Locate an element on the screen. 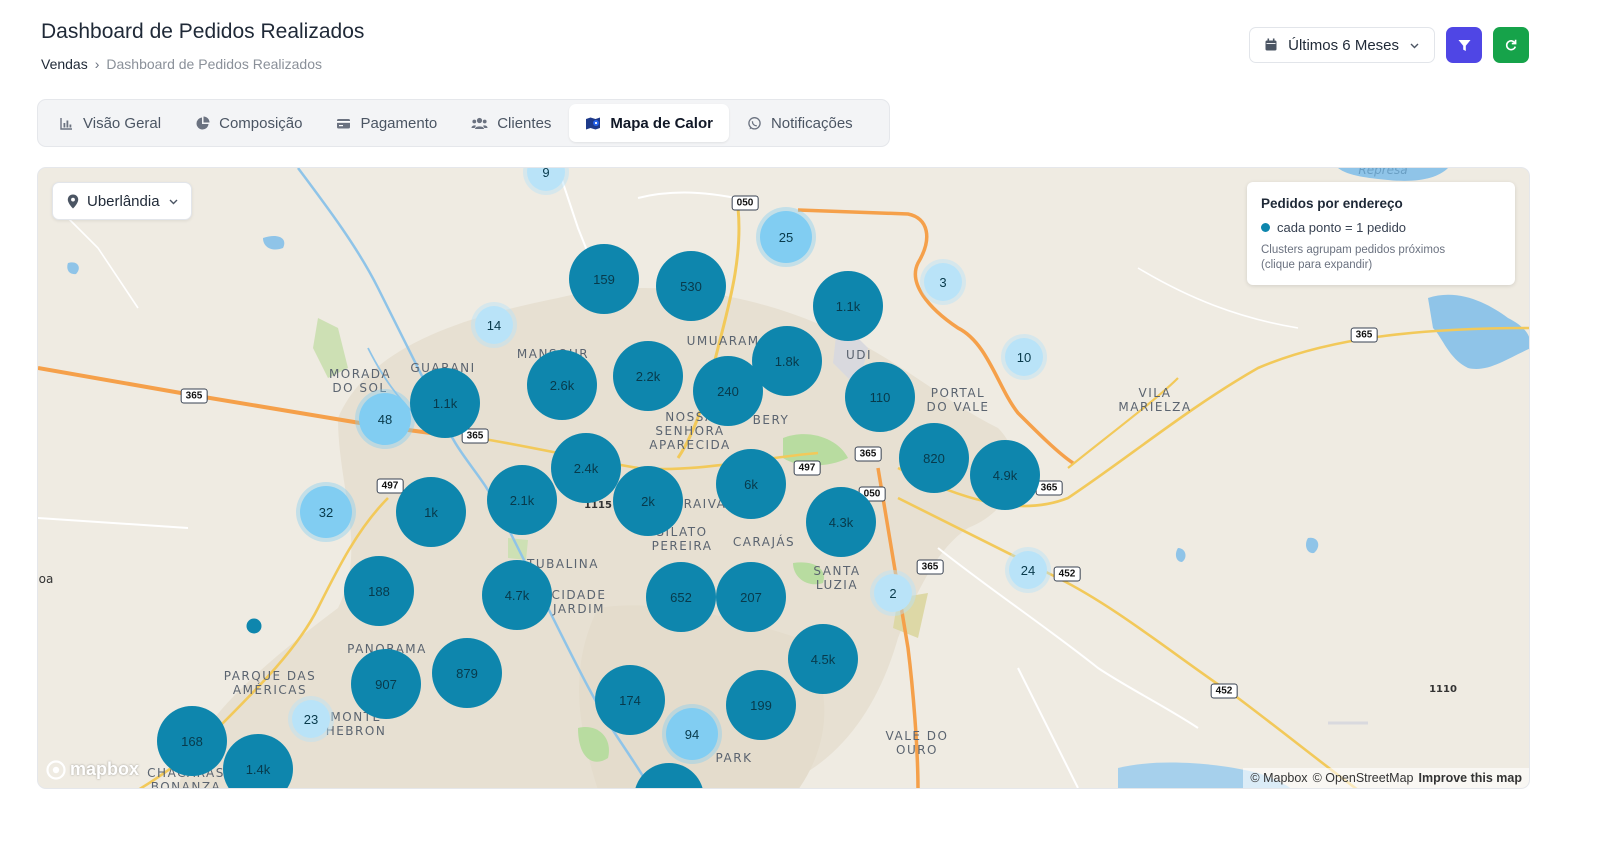 Image resolution: width=1600 pixels, height=845 pixels. breadcrumb-root-link: Vendas is located at coordinates (64, 64).